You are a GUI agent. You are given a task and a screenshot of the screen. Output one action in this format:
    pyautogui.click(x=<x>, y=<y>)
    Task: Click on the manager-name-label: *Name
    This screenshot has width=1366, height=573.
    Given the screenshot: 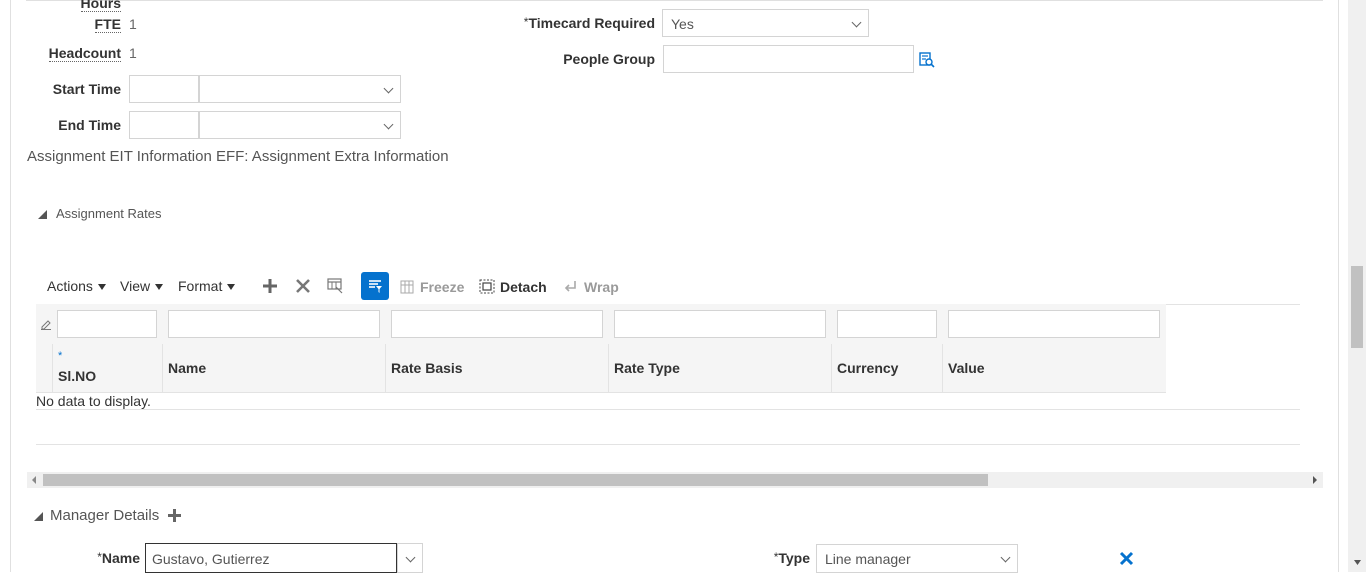 What is the action you would take?
    pyautogui.click(x=118, y=558)
    